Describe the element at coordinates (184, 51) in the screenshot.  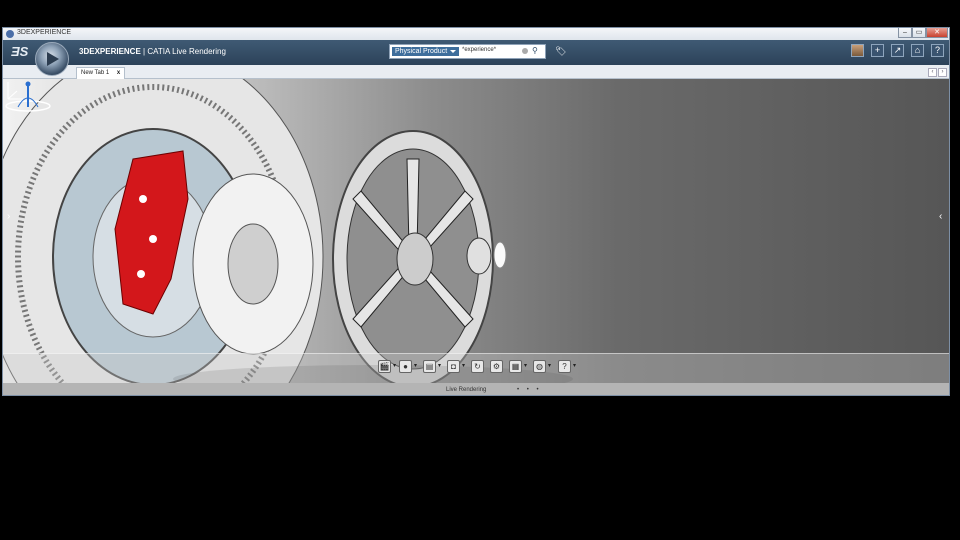
I see `app-title-name: | CATIA Live Rendering` at that location.